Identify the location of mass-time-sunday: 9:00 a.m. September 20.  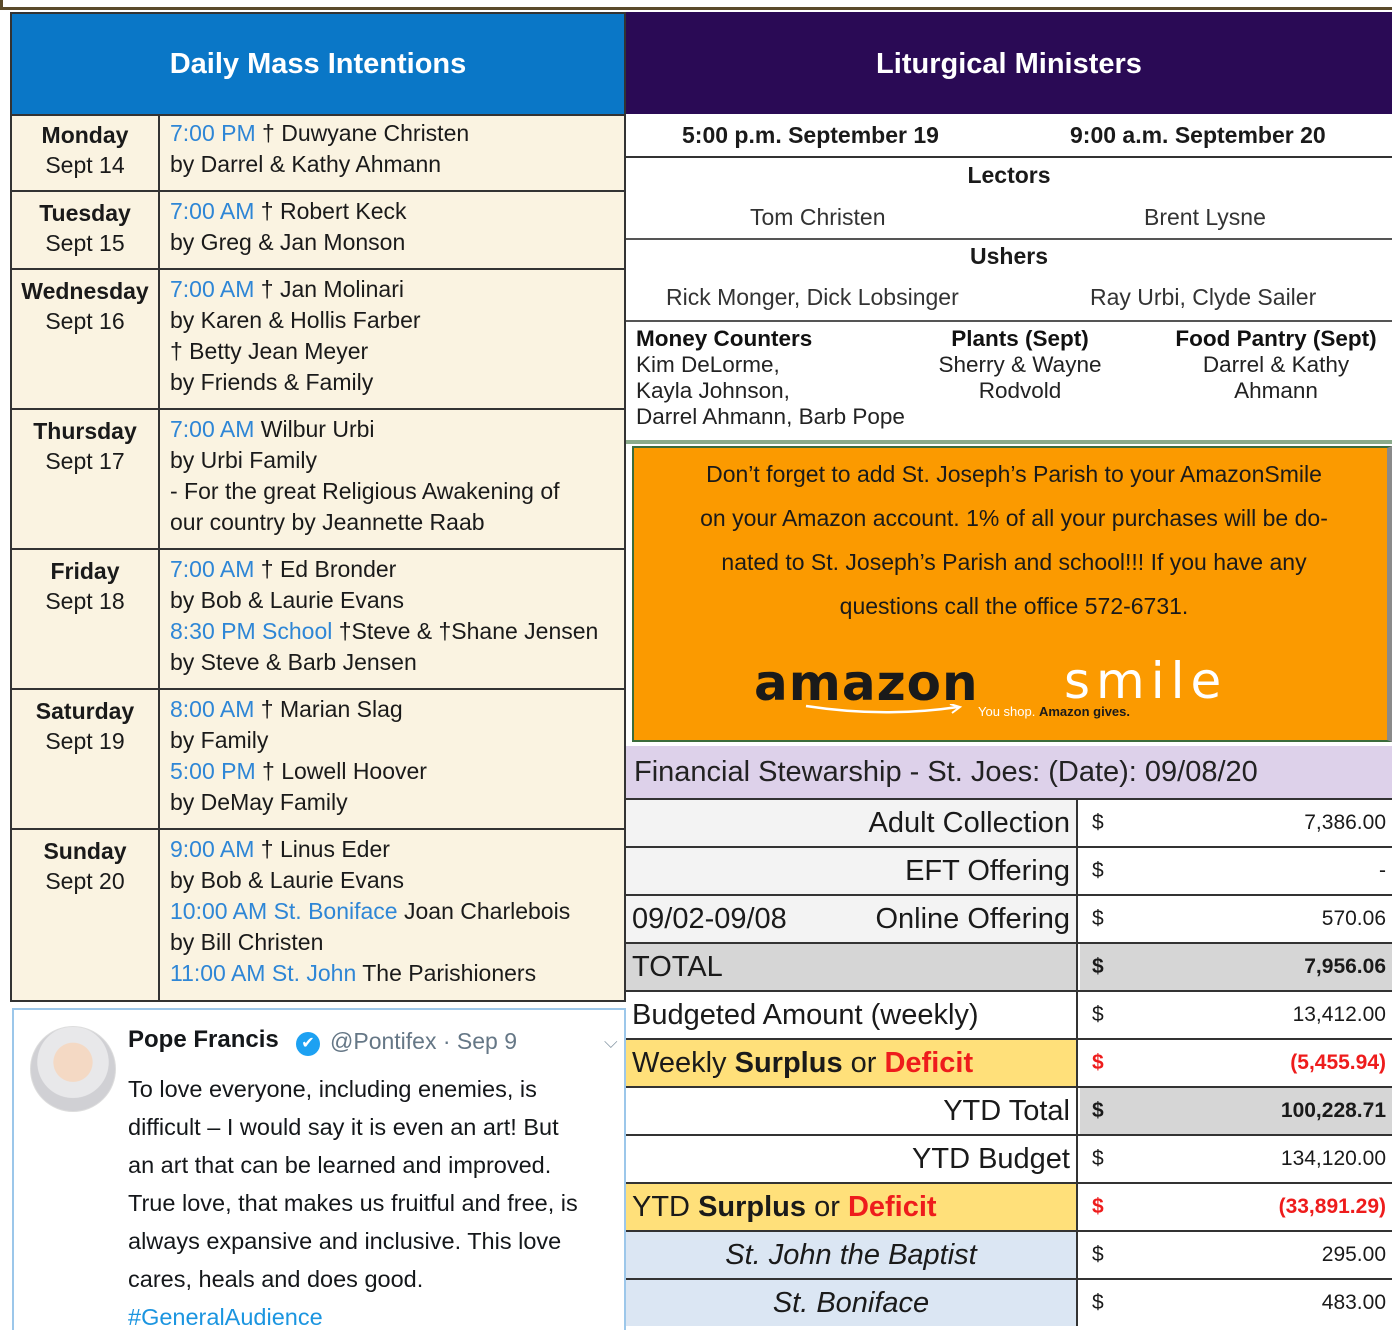
(1198, 135).